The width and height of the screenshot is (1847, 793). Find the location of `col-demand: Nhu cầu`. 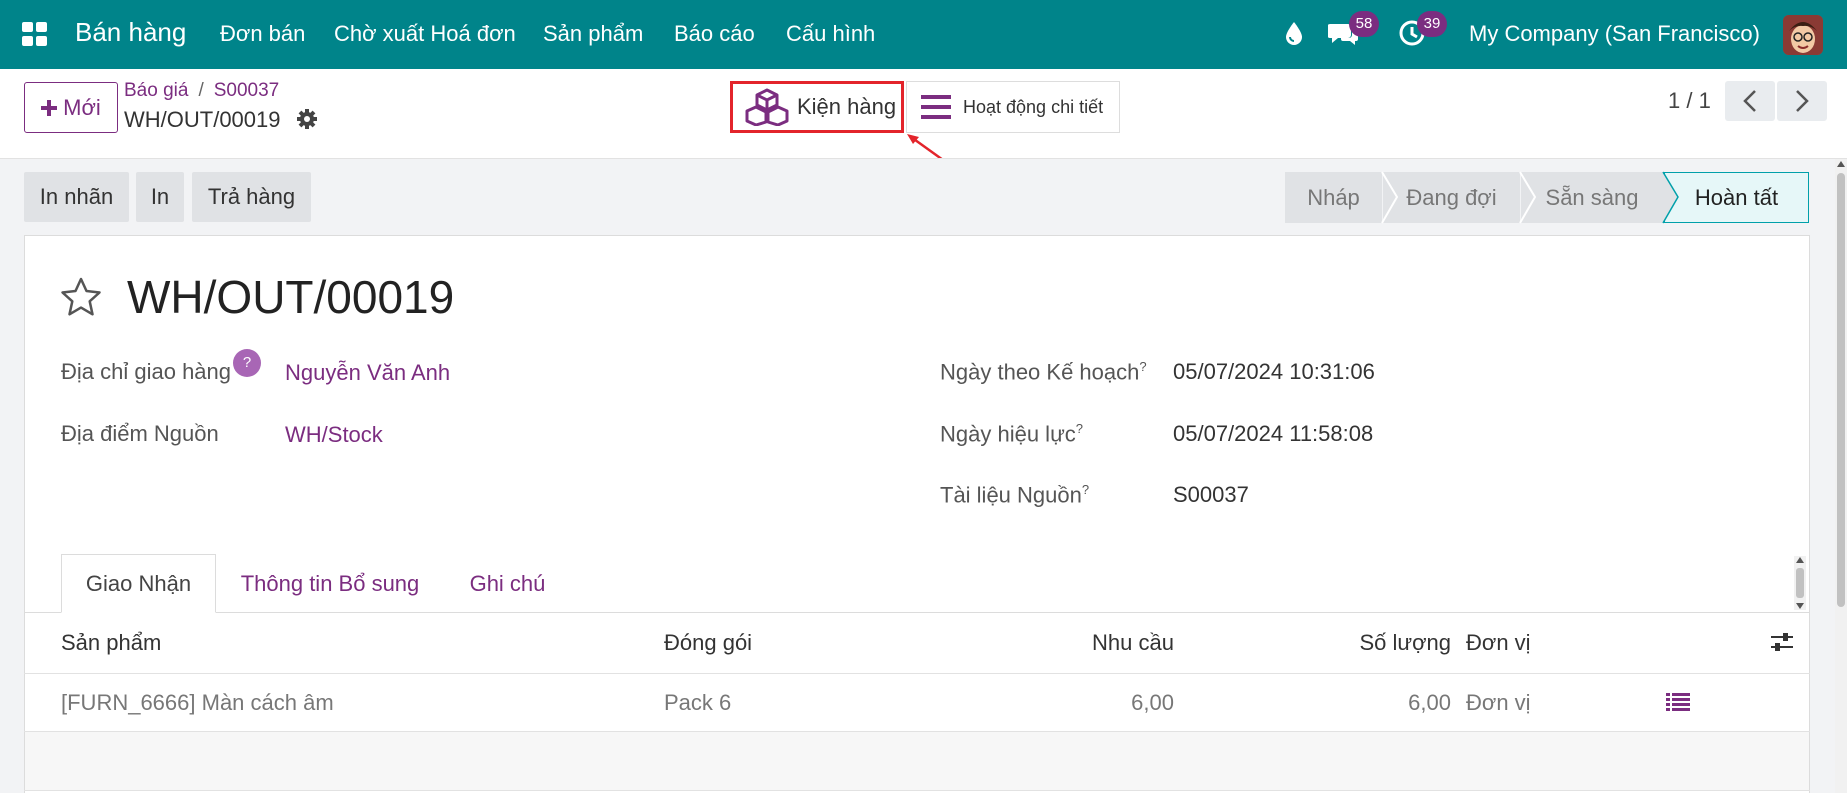

col-demand: Nhu cầu is located at coordinates (1074, 643).